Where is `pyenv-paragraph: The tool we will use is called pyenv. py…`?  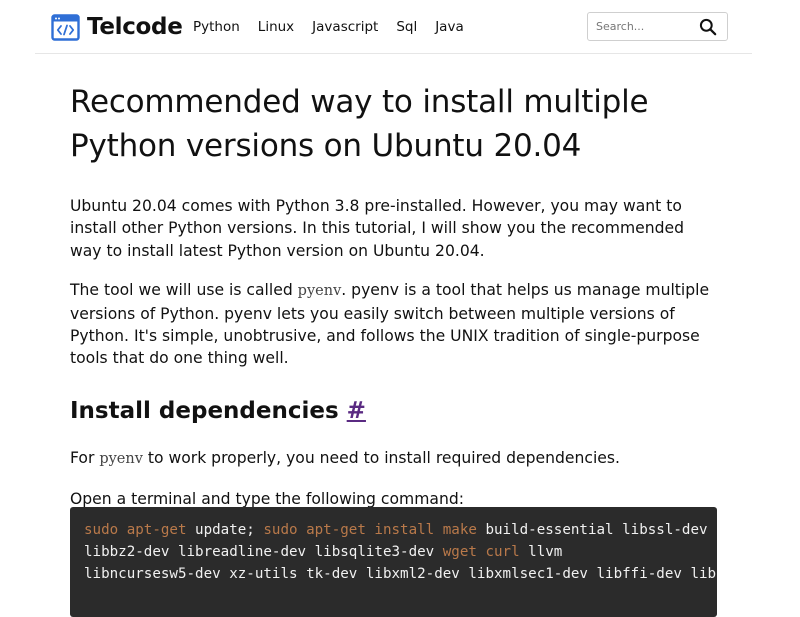
pyenv-paragraph: The tool we will use is called pyenv. py… is located at coordinates (395, 324).